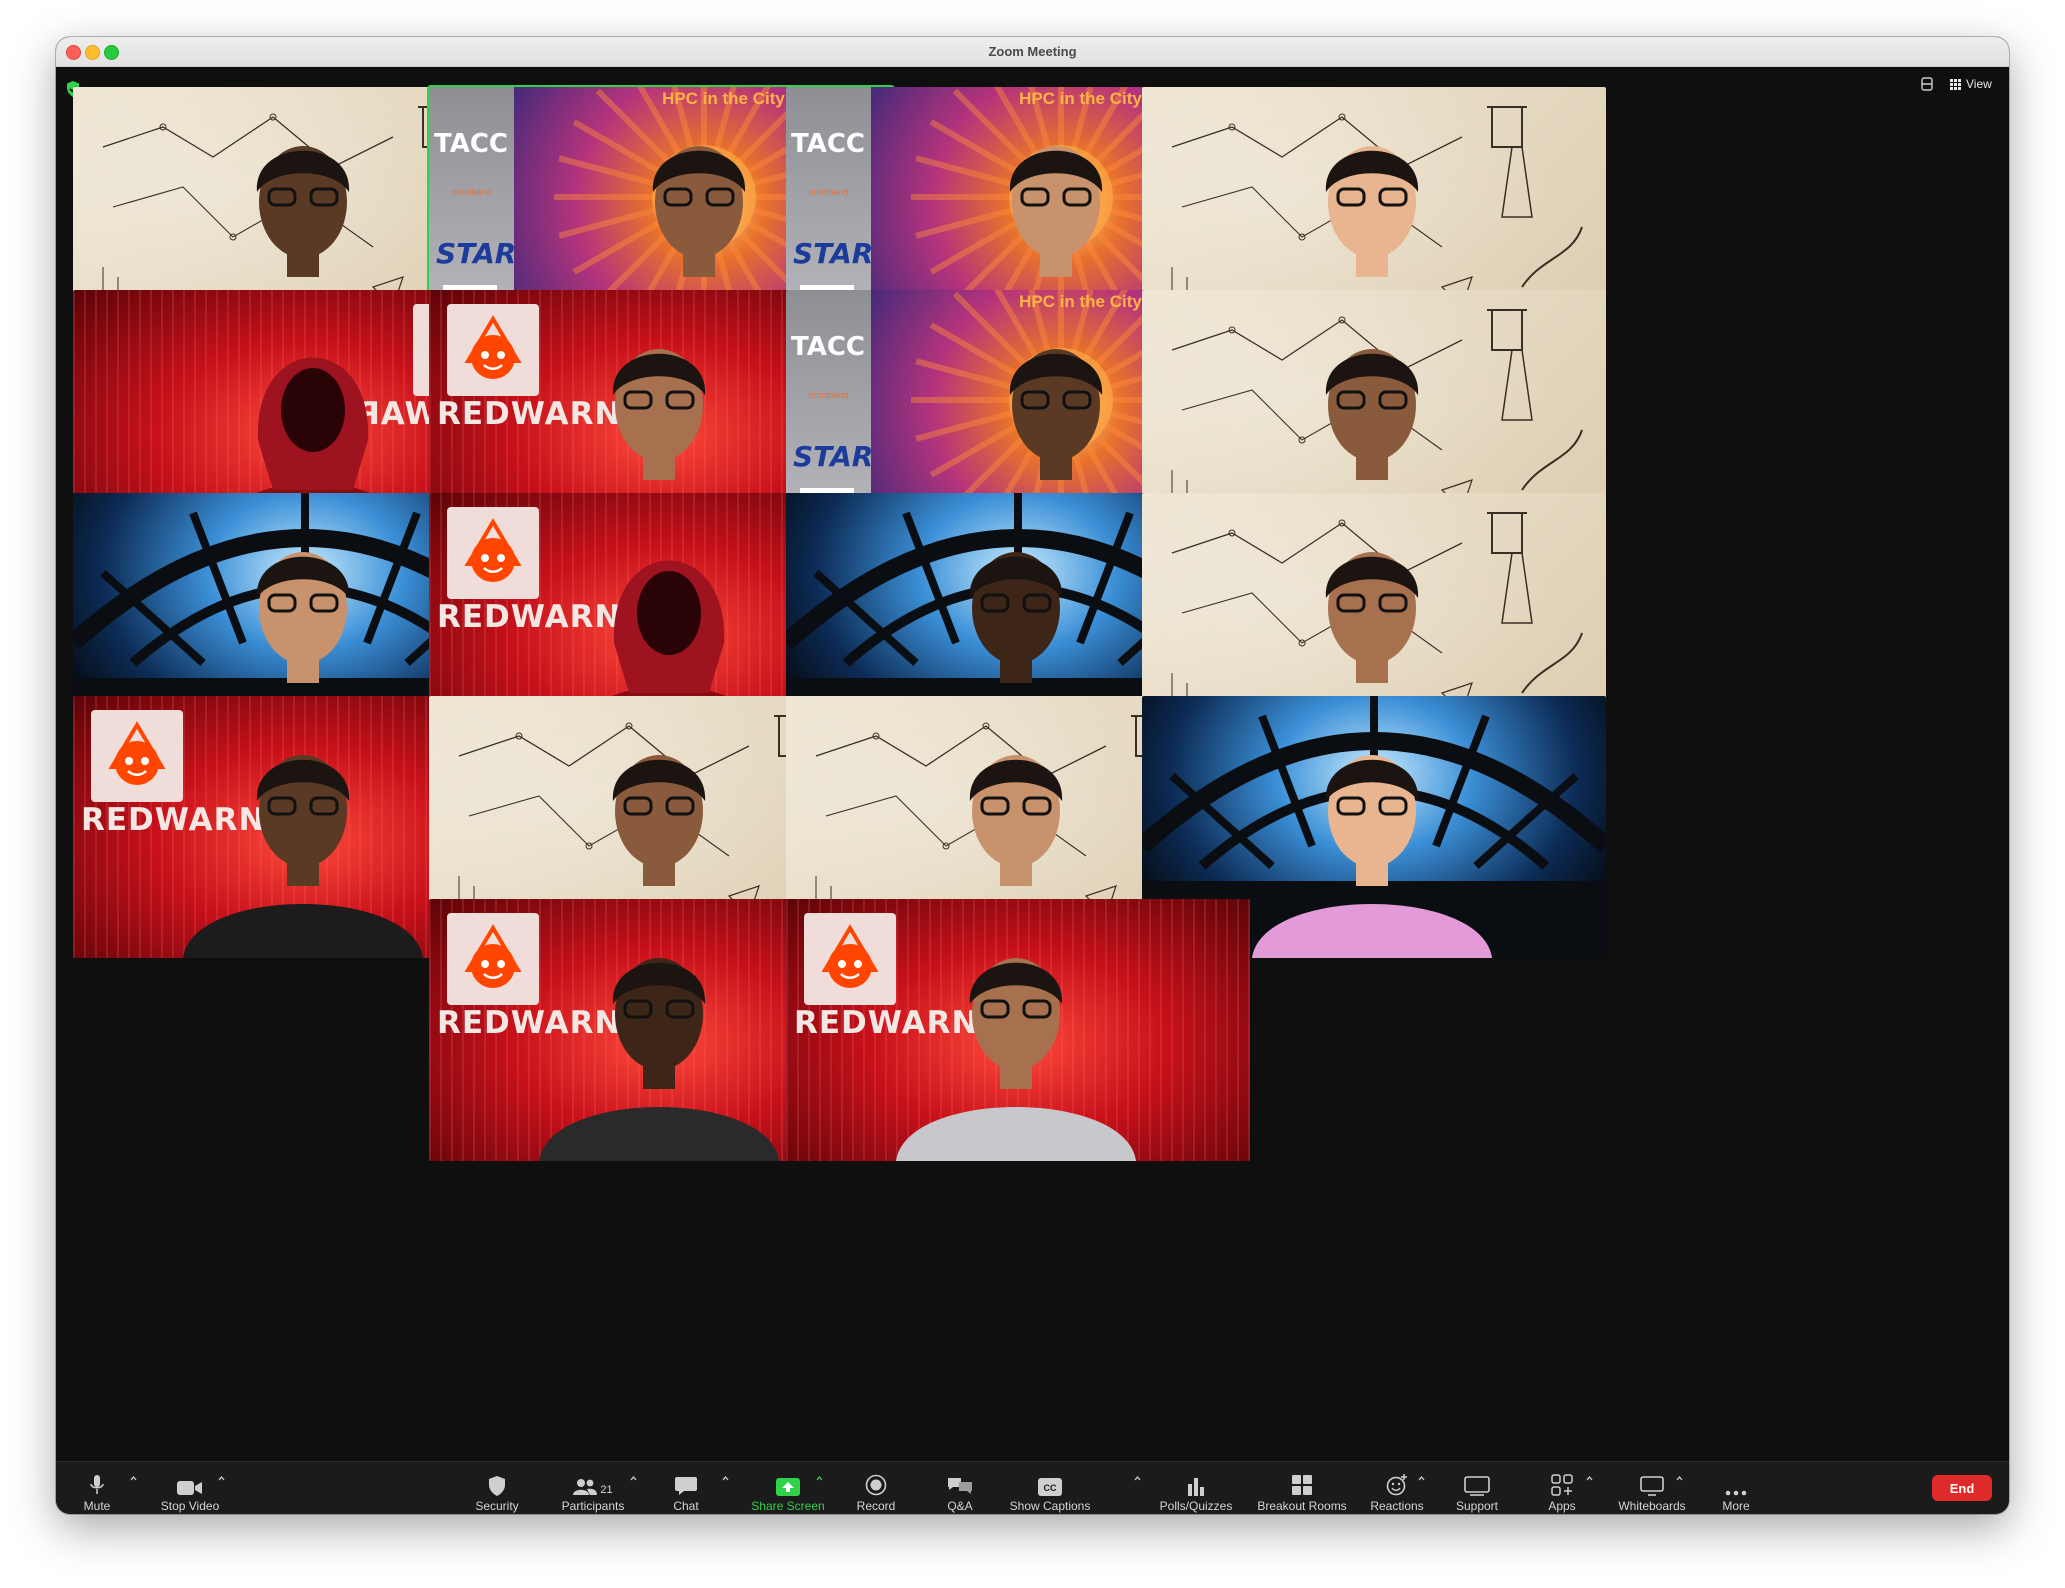 The width and height of the screenshot is (2065, 1588). What do you see at coordinates (190, 1506) in the screenshot?
I see `stop-video-label: Stop Video` at bounding box center [190, 1506].